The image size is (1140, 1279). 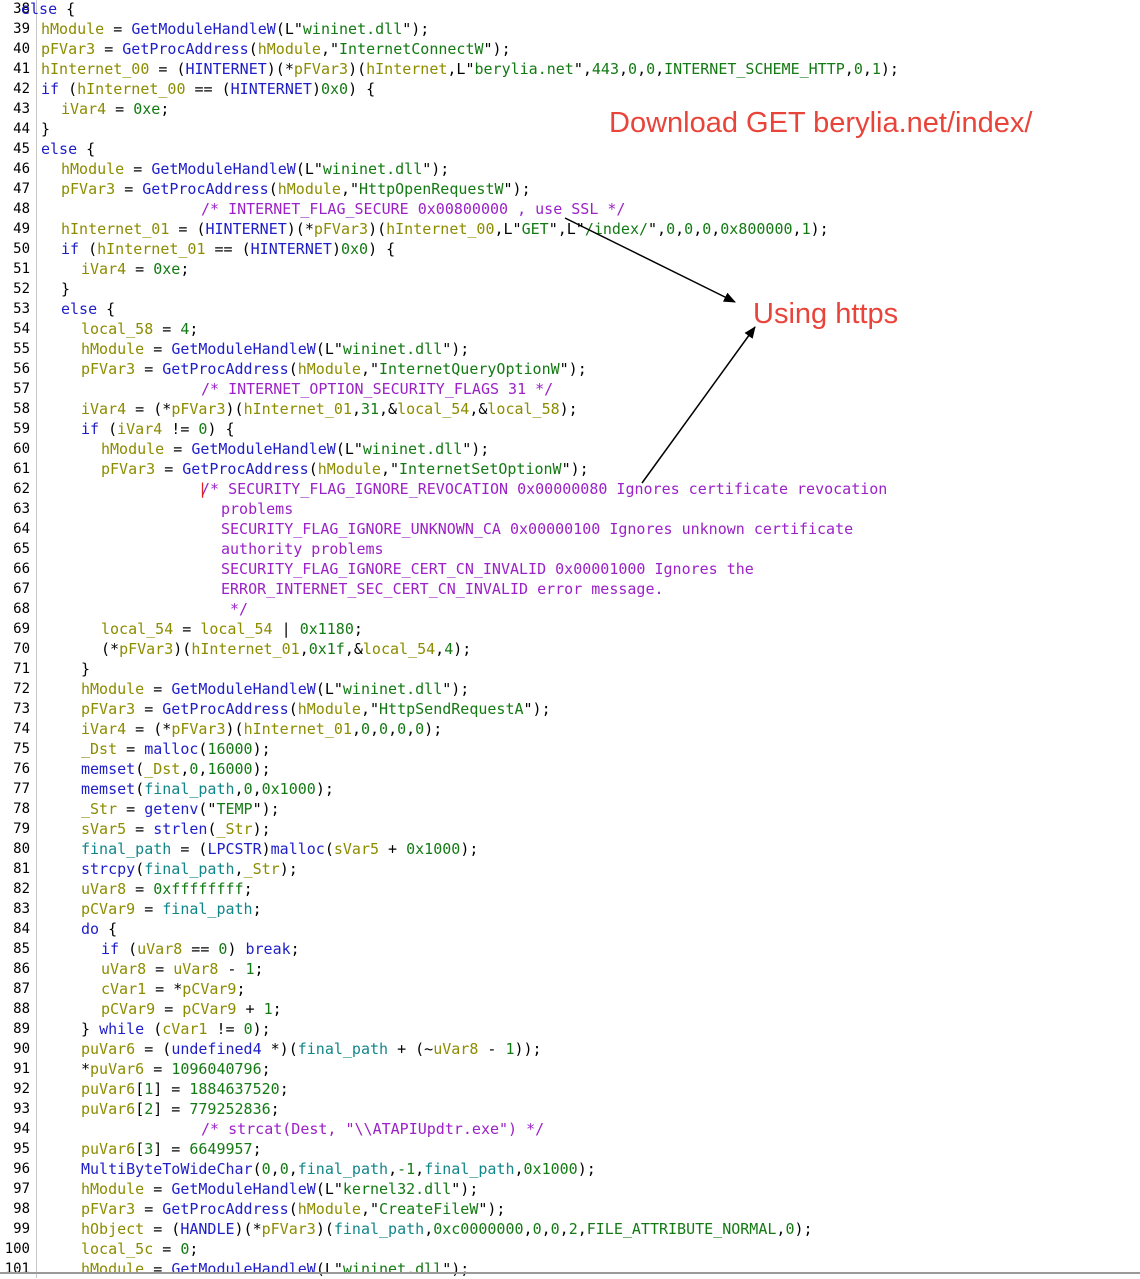 What do you see at coordinates (570, 1273) in the screenshot?
I see `editor-bottom-border` at bounding box center [570, 1273].